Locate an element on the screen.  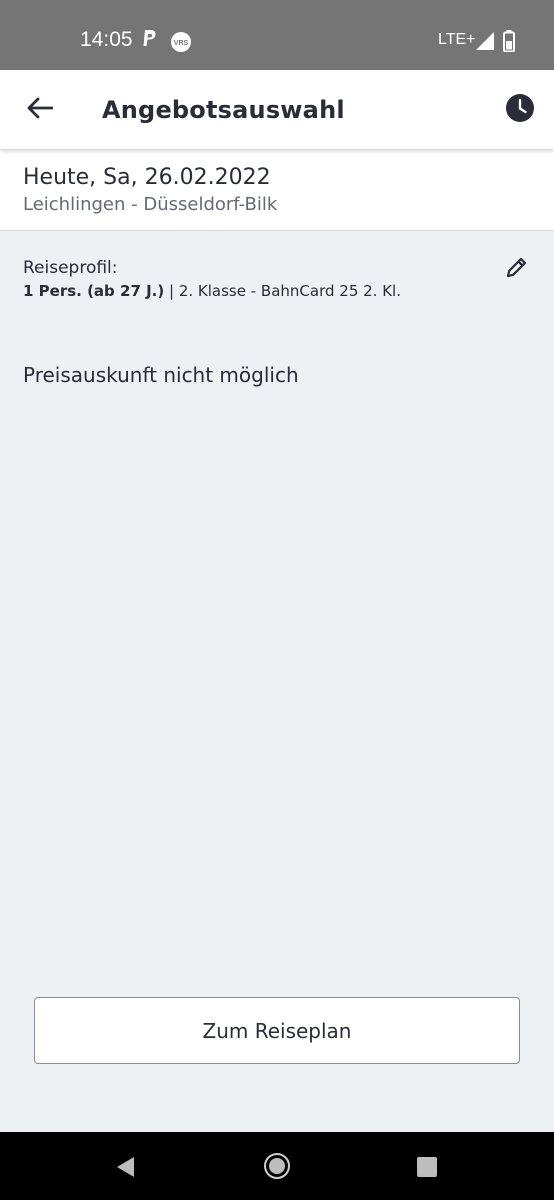
edit-profile-button is located at coordinates (517, 269).